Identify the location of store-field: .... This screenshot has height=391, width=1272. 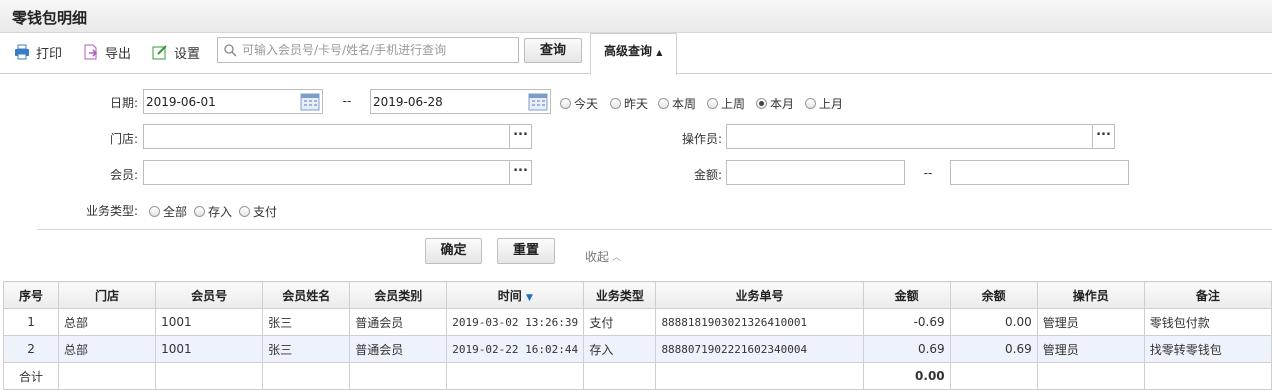
(337, 136).